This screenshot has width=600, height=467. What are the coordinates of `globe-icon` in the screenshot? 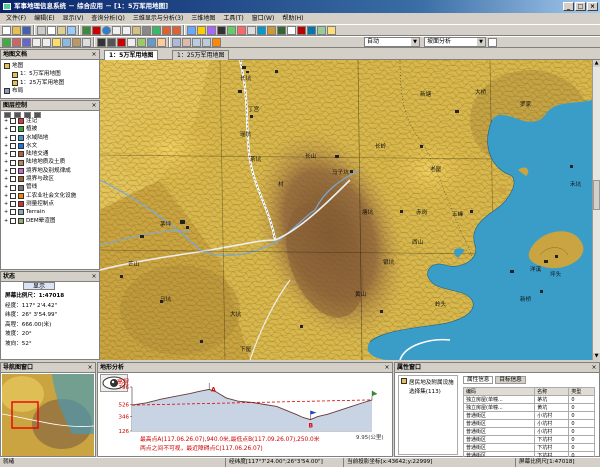 It's located at (106, 30).